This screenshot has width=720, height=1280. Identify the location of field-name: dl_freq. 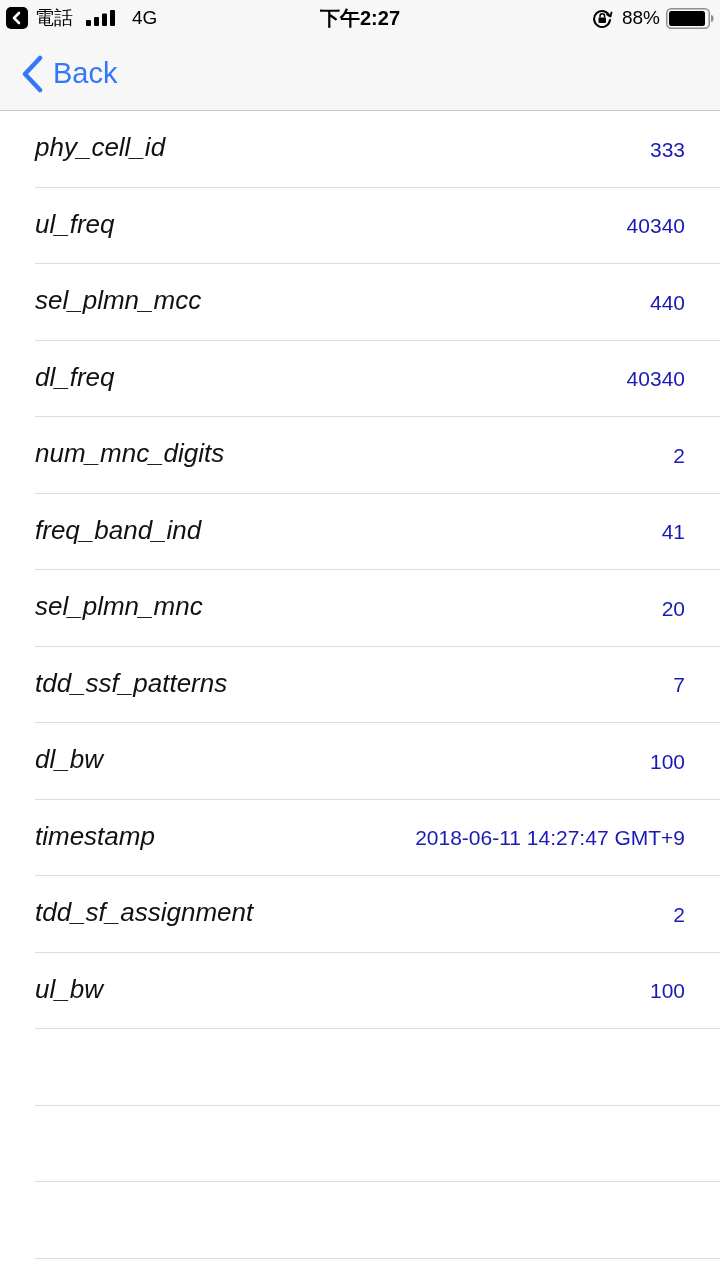
(75, 377).